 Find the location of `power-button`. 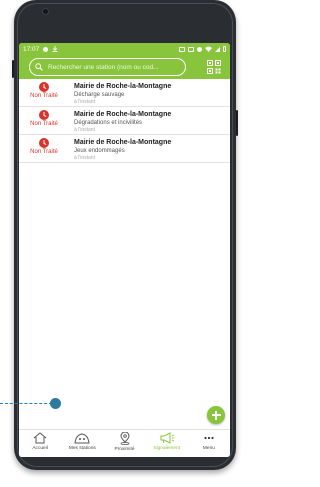

power-button is located at coordinates (237, 123).